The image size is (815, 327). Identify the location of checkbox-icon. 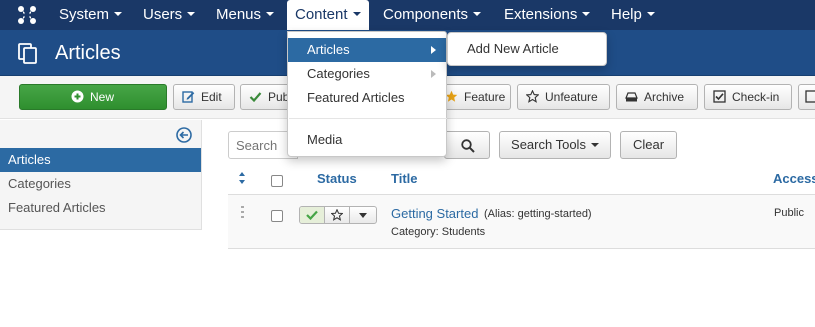
(719, 96).